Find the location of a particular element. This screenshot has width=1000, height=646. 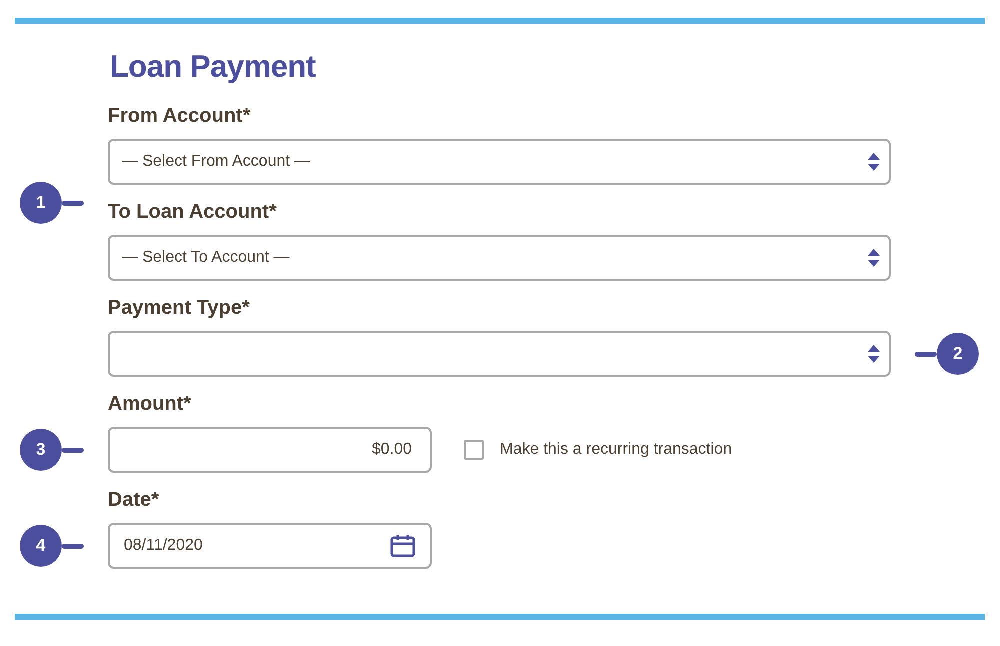

calendar-icon is located at coordinates (403, 546).